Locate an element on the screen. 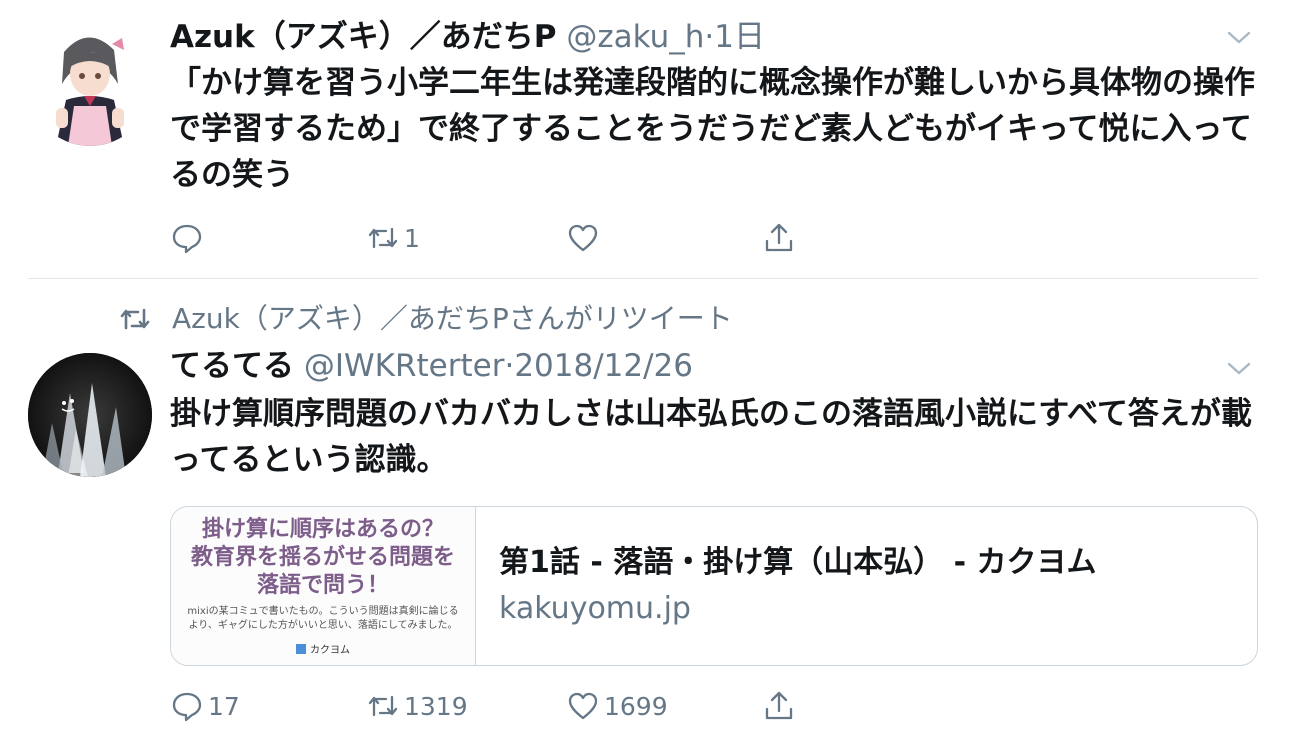  link-card-domain: kakuyomu.jp is located at coordinates (595, 608).